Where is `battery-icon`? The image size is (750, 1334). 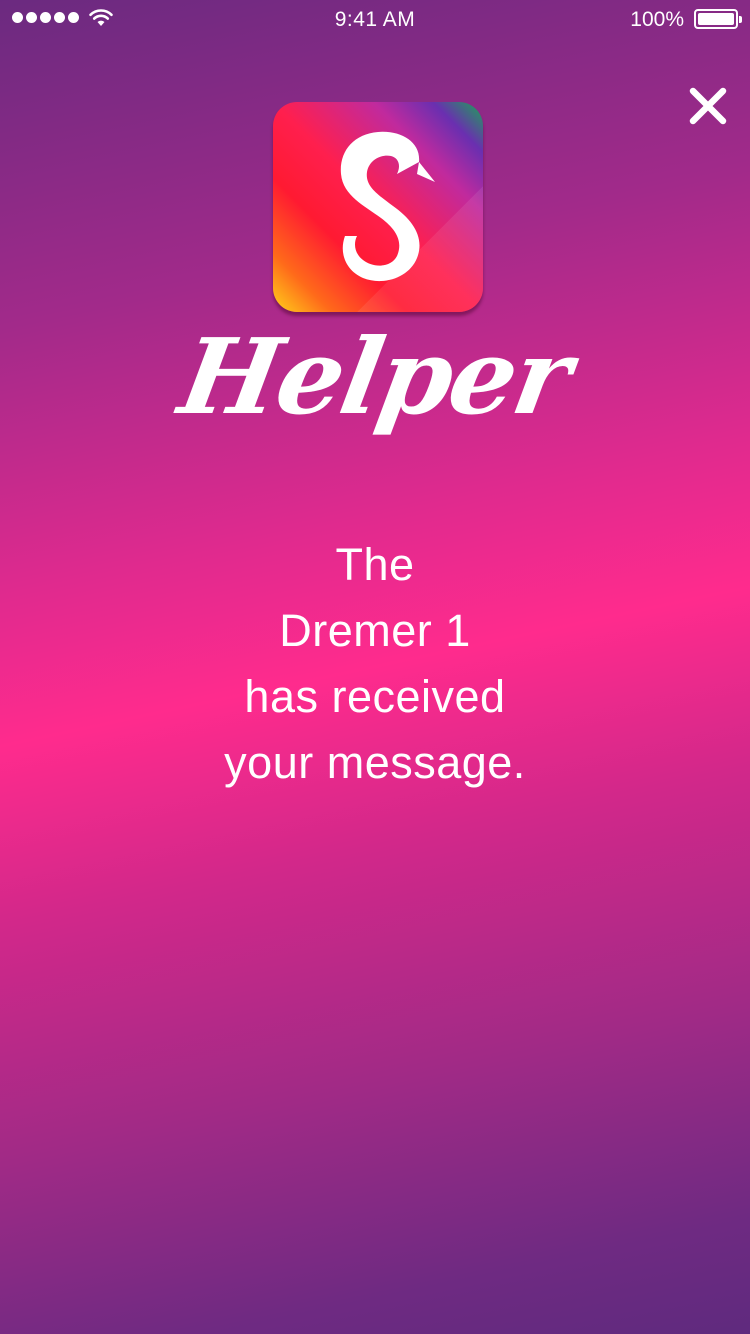
battery-icon is located at coordinates (718, 19).